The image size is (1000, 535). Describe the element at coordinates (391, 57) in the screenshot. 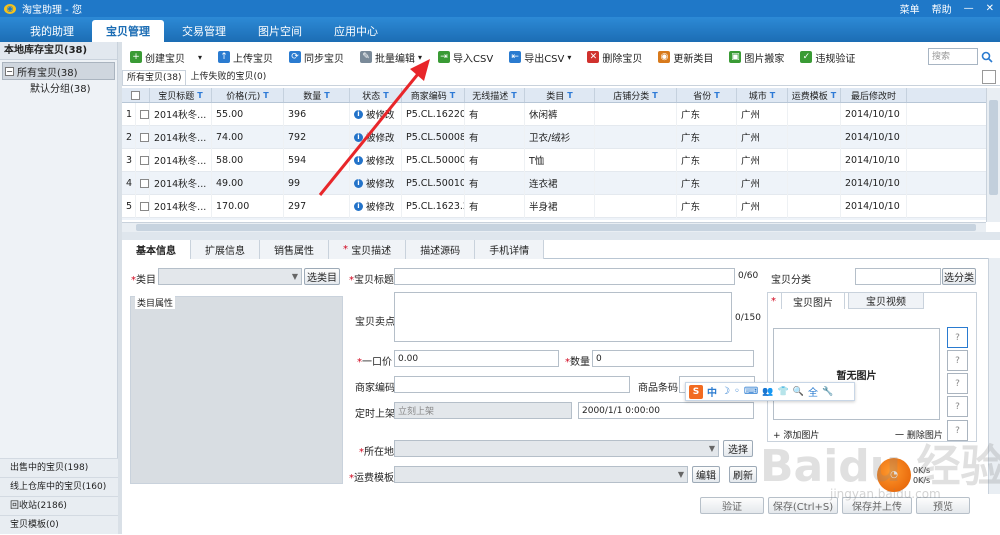

I see `batch-edit-button: ✎ 批量编辑 ▾` at that location.